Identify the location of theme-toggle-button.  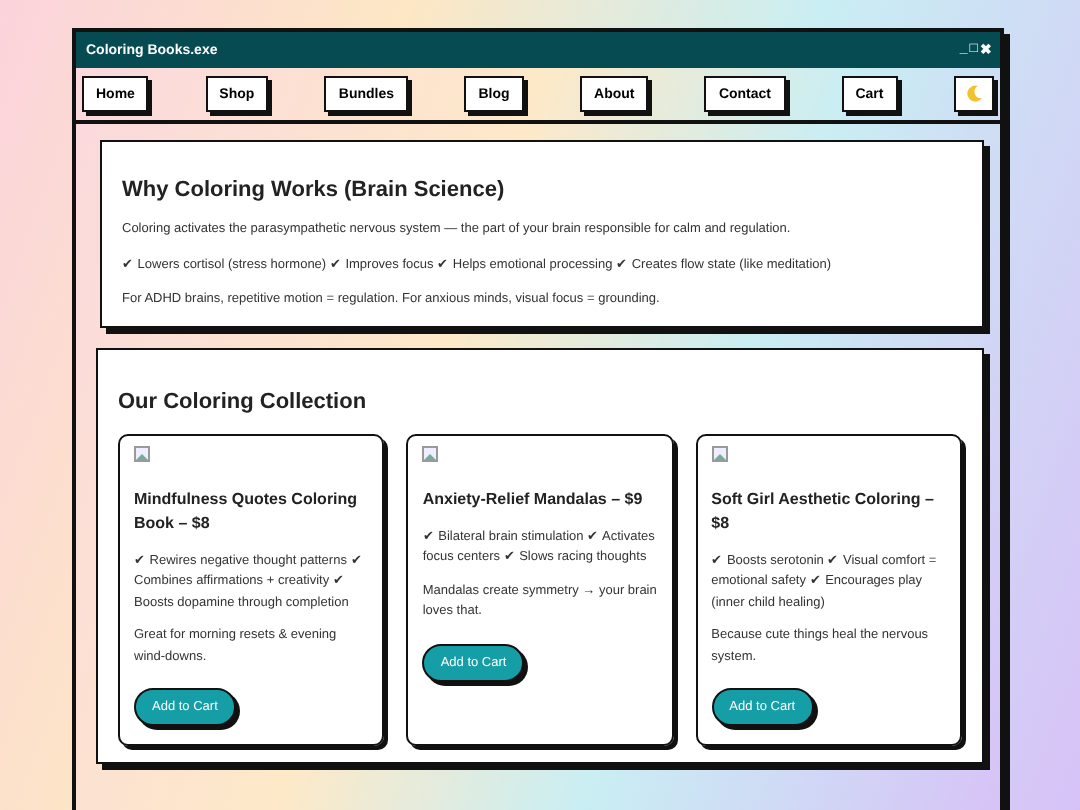
(973, 94).